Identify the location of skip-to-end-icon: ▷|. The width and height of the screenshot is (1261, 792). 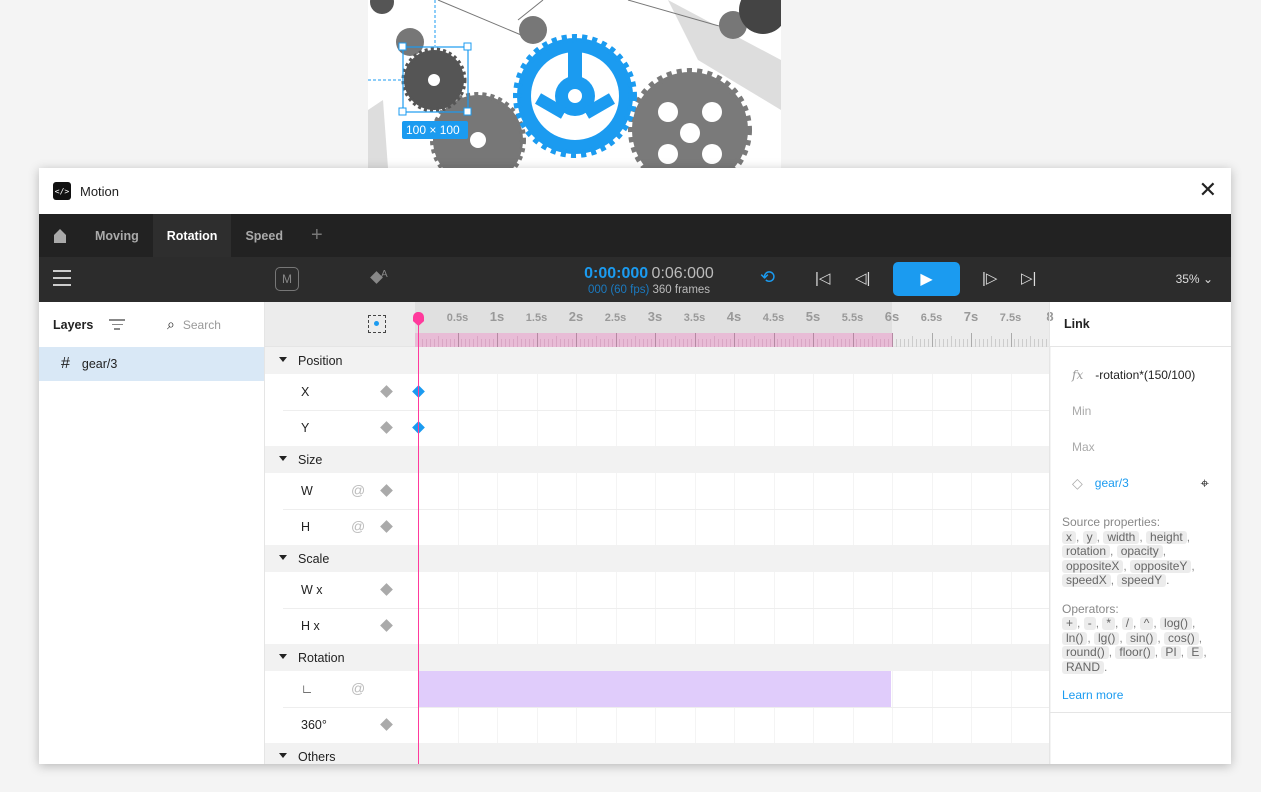
(1028, 278).